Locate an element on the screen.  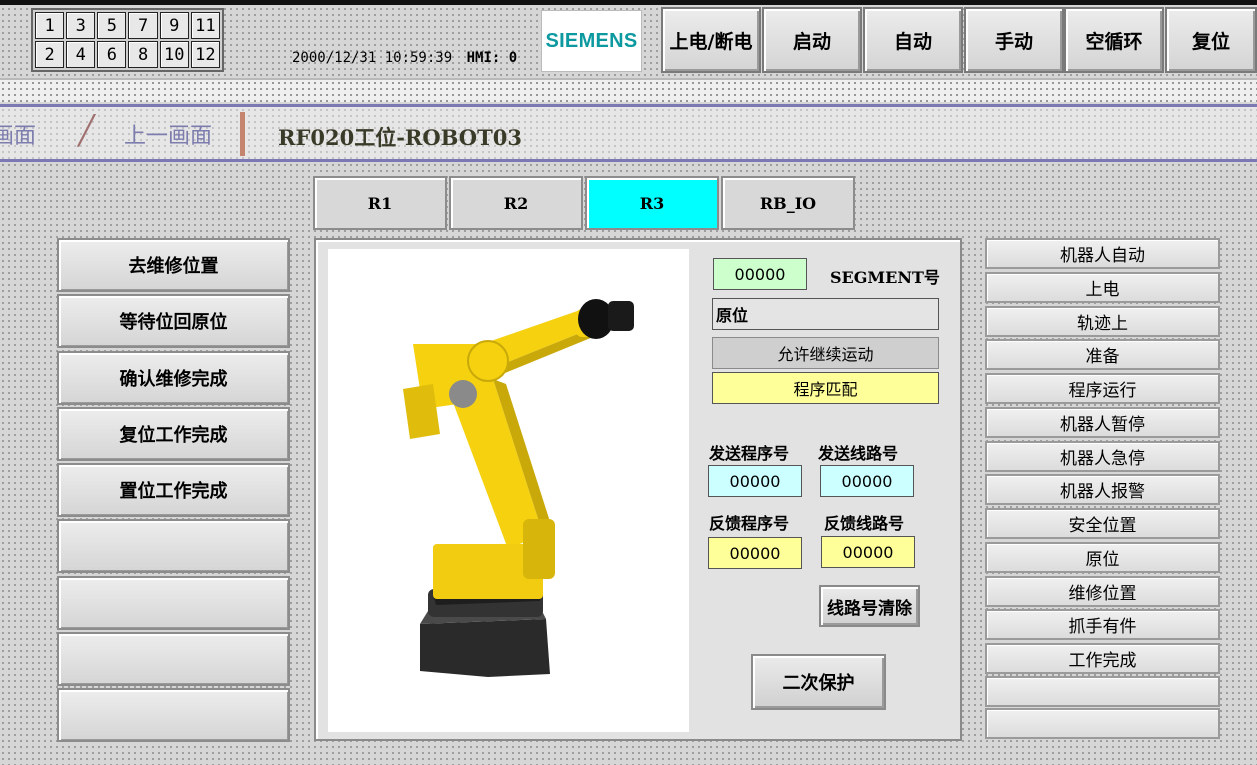
go-maintenance-position-button: 去维修位置 is located at coordinates (173, 265).